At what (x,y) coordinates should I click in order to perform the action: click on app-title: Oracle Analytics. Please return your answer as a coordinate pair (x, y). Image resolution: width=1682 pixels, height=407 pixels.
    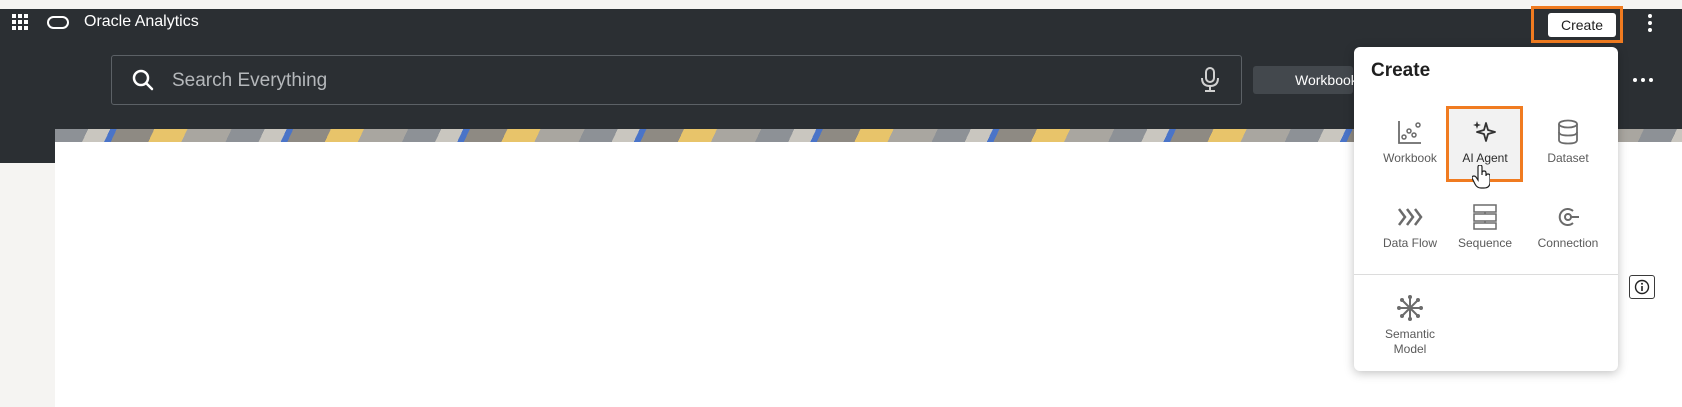
    Looking at the image, I should click on (141, 21).